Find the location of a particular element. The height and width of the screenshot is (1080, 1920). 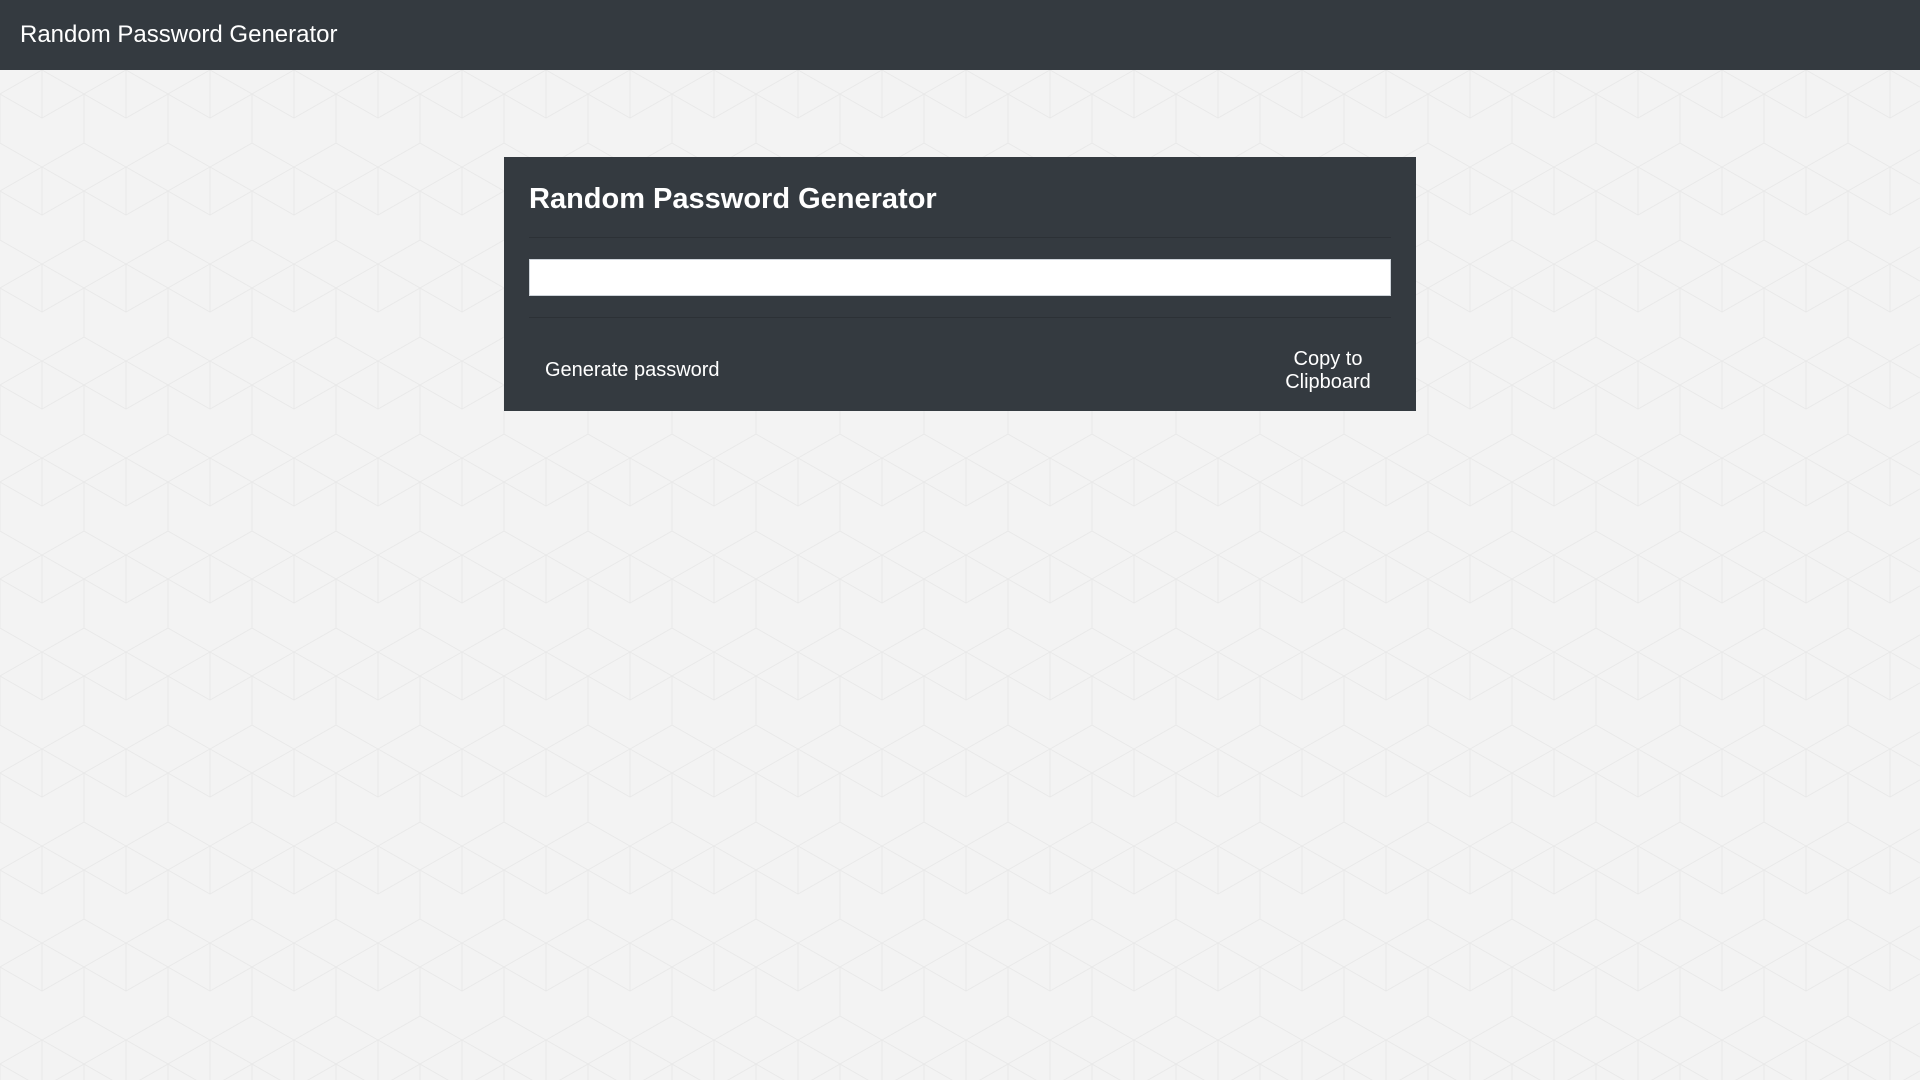

navbar-brand: Random Password Generator is located at coordinates (178, 35).